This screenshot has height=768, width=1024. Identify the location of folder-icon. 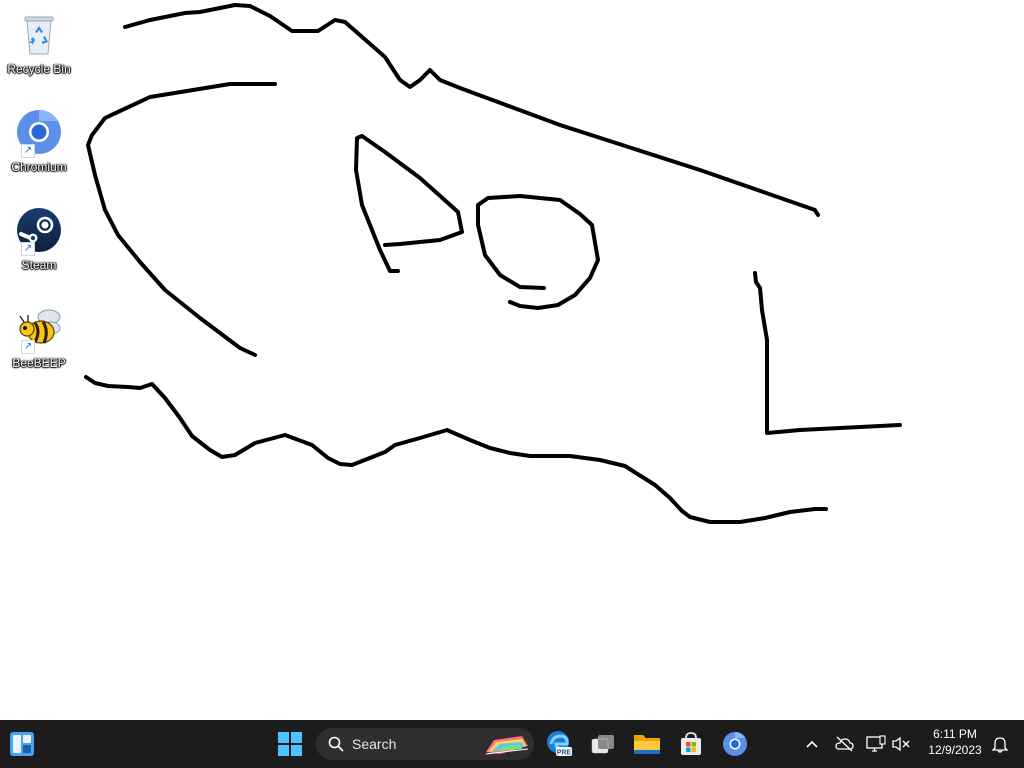
(647, 744).